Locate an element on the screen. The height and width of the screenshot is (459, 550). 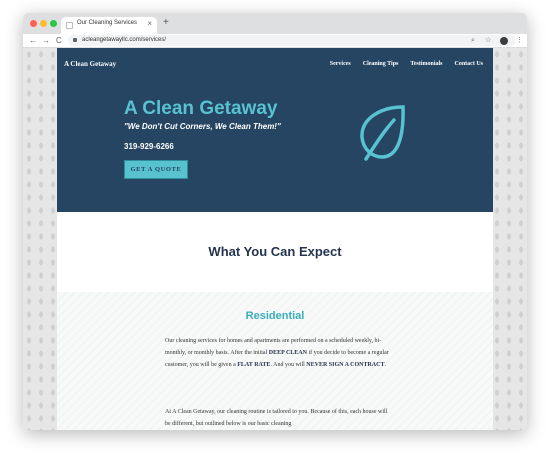
browser-menu-icon: ⋮ is located at coordinates (519, 40).